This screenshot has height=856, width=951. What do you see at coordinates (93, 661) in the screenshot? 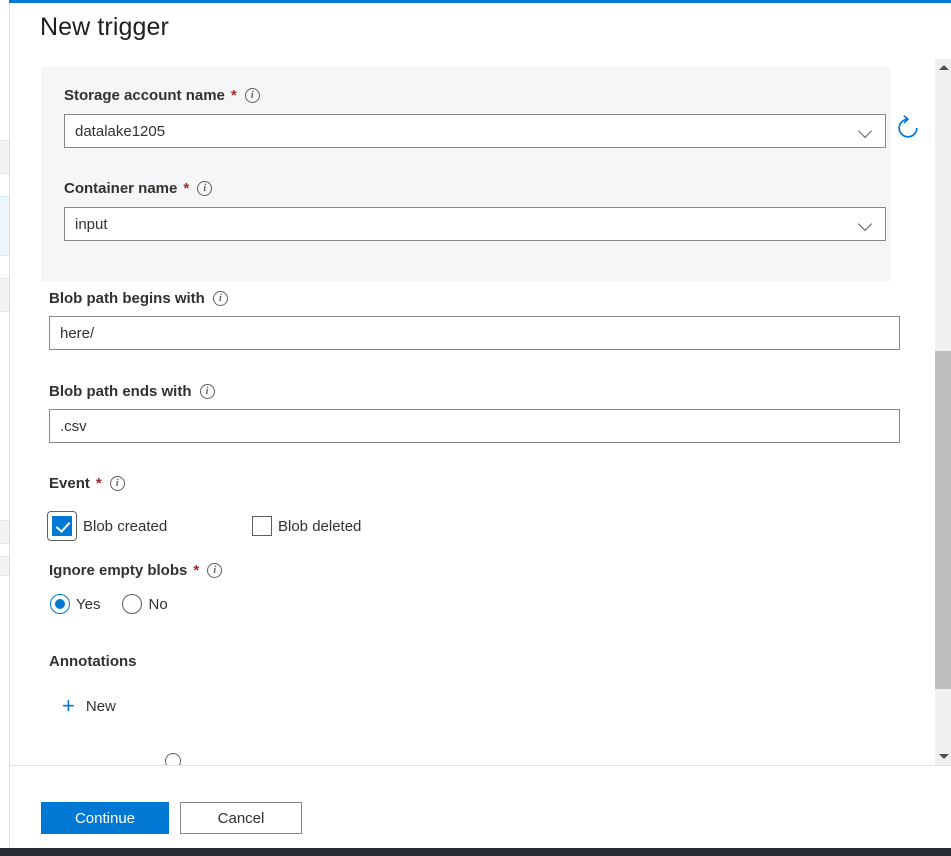
I see `annotations-heading: Annotations` at bounding box center [93, 661].